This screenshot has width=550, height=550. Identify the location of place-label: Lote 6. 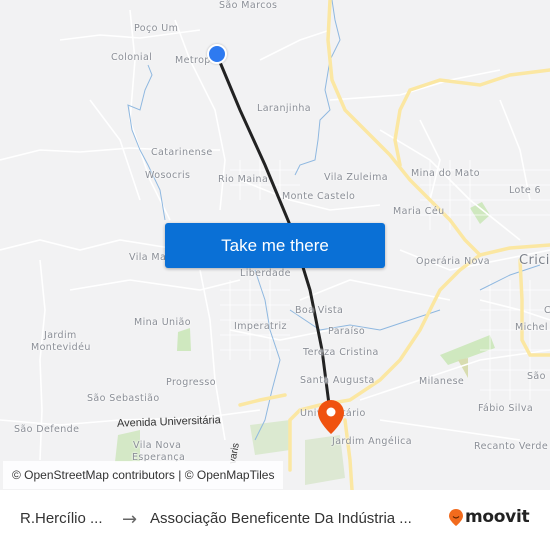
(525, 190).